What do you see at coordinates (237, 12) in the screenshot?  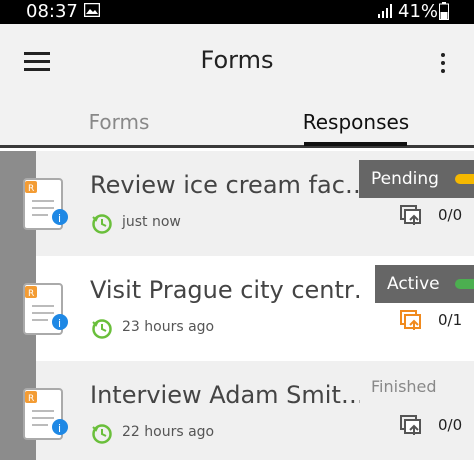 I see `status-bar: 08:37 41%` at bounding box center [237, 12].